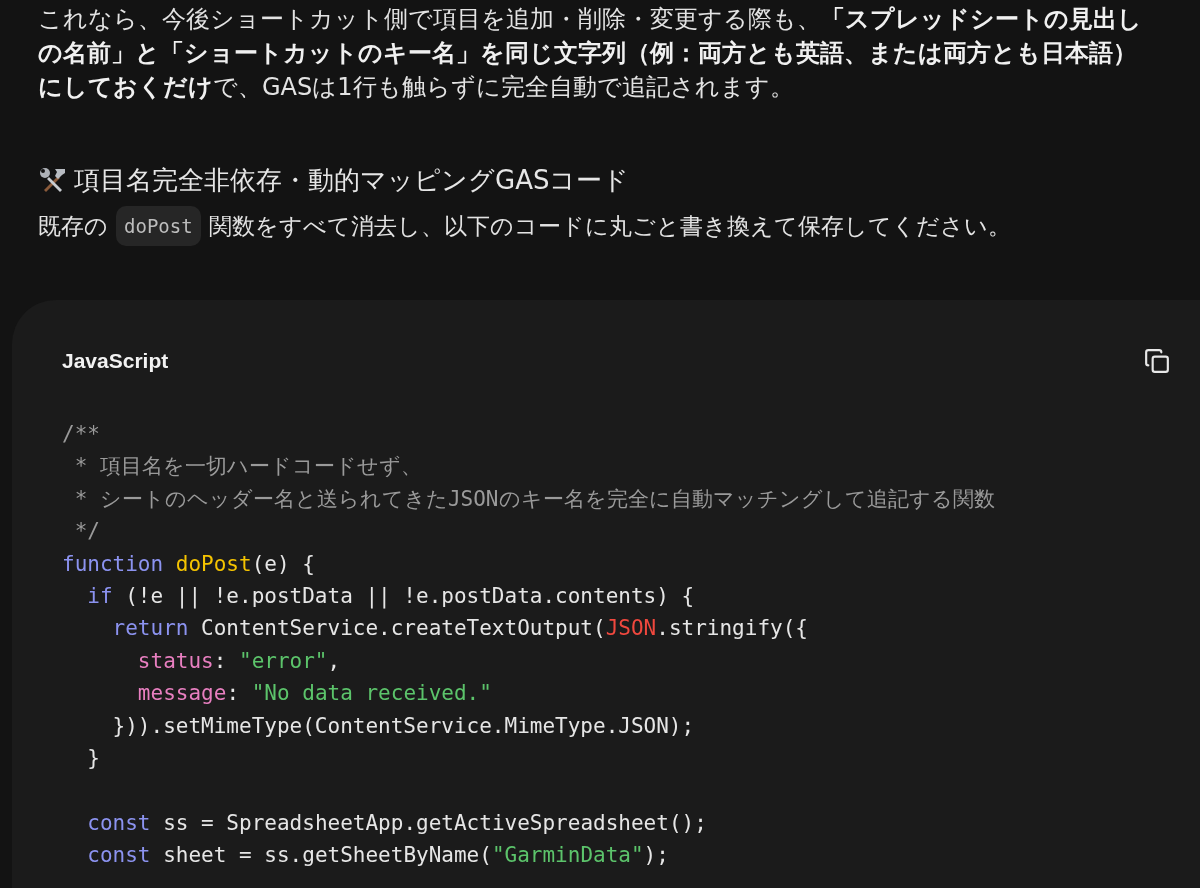 The height and width of the screenshot is (888, 1200). I want to click on code-line: }, so click(93, 758).